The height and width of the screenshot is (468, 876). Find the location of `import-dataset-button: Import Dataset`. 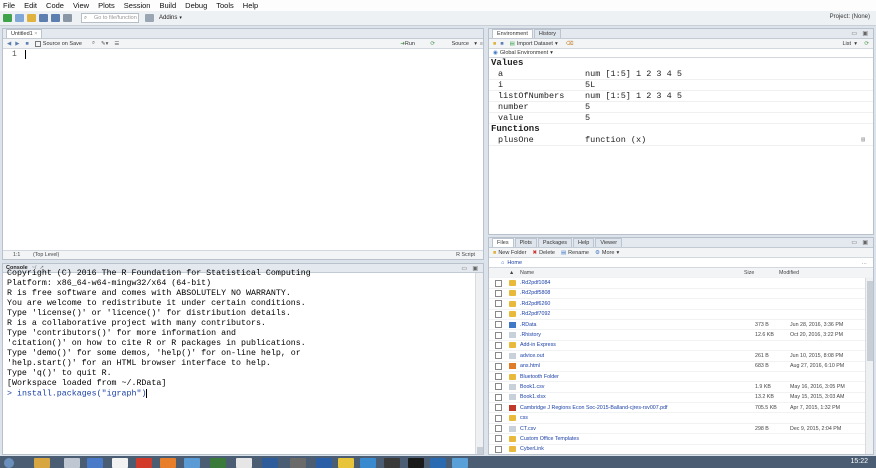

import-dataset-button: Import Dataset is located at coordinates (535, 44).